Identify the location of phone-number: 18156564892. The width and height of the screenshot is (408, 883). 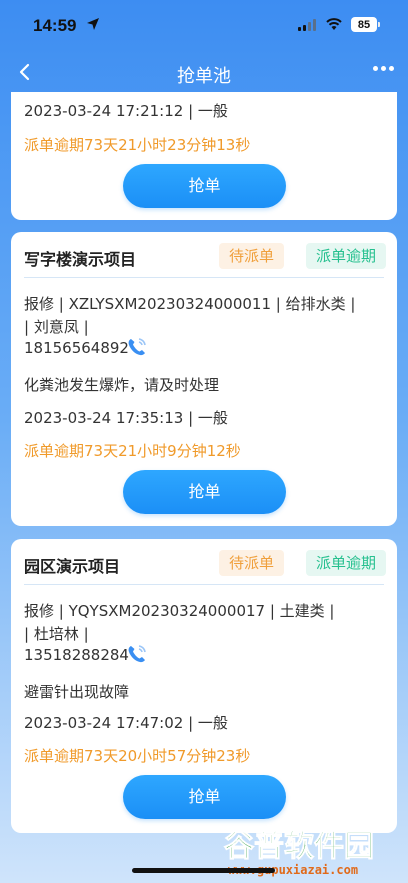
(76, 348).